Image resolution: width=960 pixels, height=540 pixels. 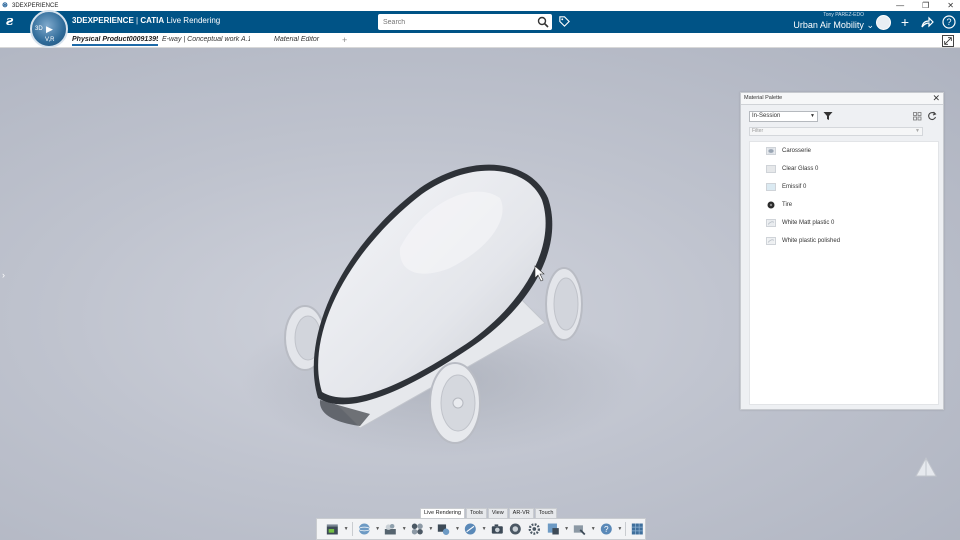 I want to click on tire-swatch-icon, so click(x=771, y=205).